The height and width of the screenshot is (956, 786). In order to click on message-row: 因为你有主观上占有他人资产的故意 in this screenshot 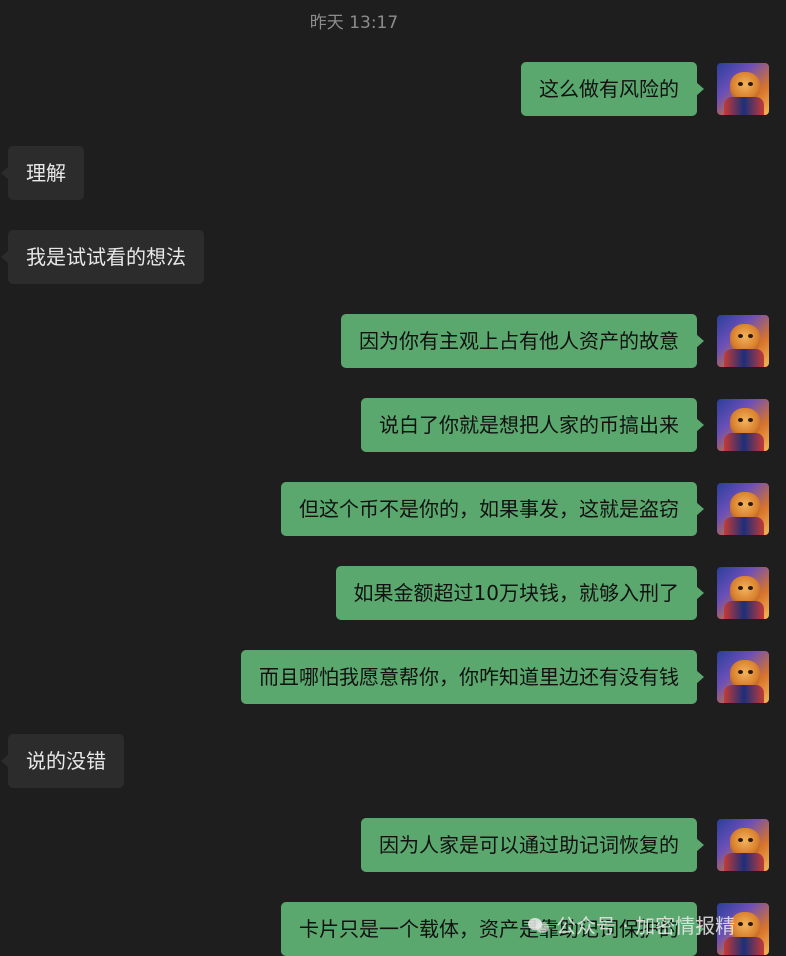, I will do `click(393, 341)`.